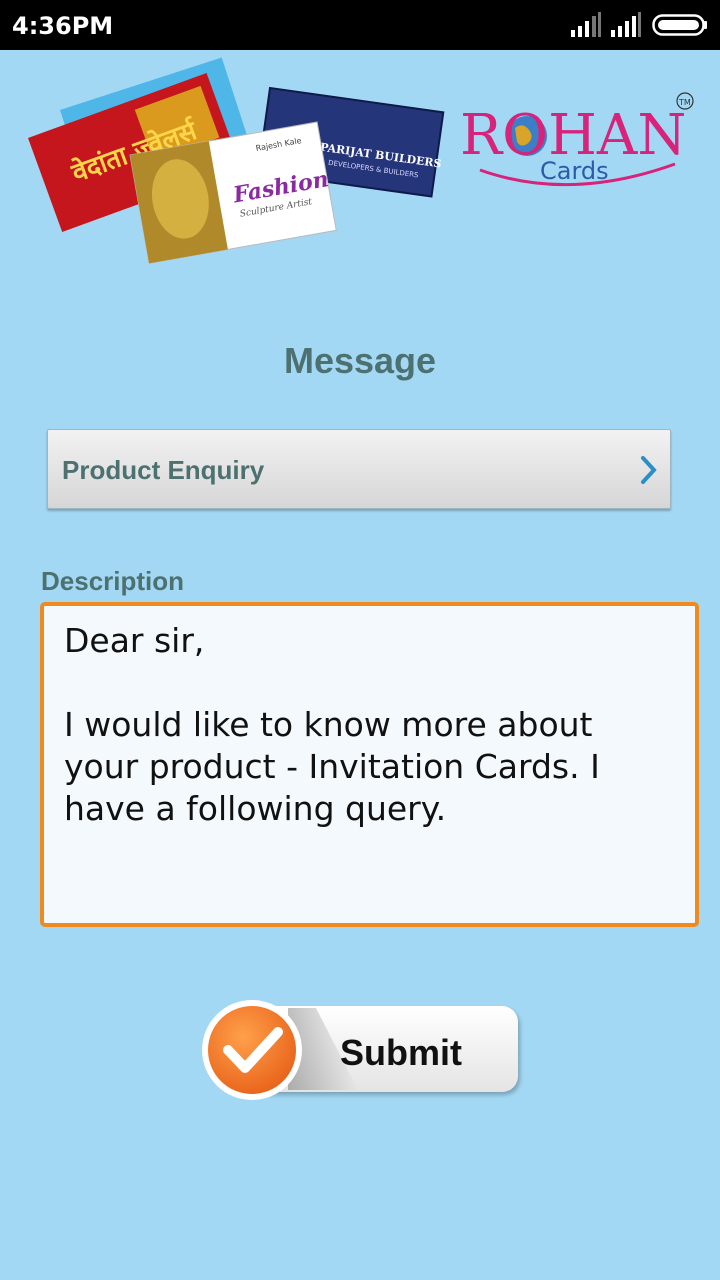  I want to click on status-bar: 4:36PM, so click(360, 25).